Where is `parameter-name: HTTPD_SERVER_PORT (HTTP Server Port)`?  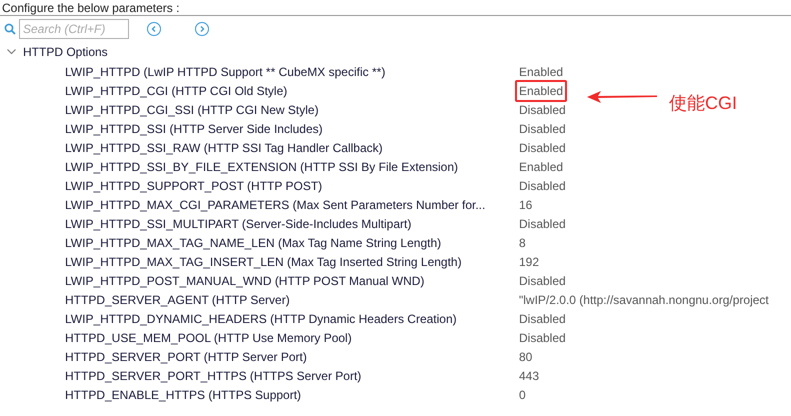 parameter-name: HTTPD_SERVER_PORT (HTTP Server Port) is located at coordinates (186, 357).